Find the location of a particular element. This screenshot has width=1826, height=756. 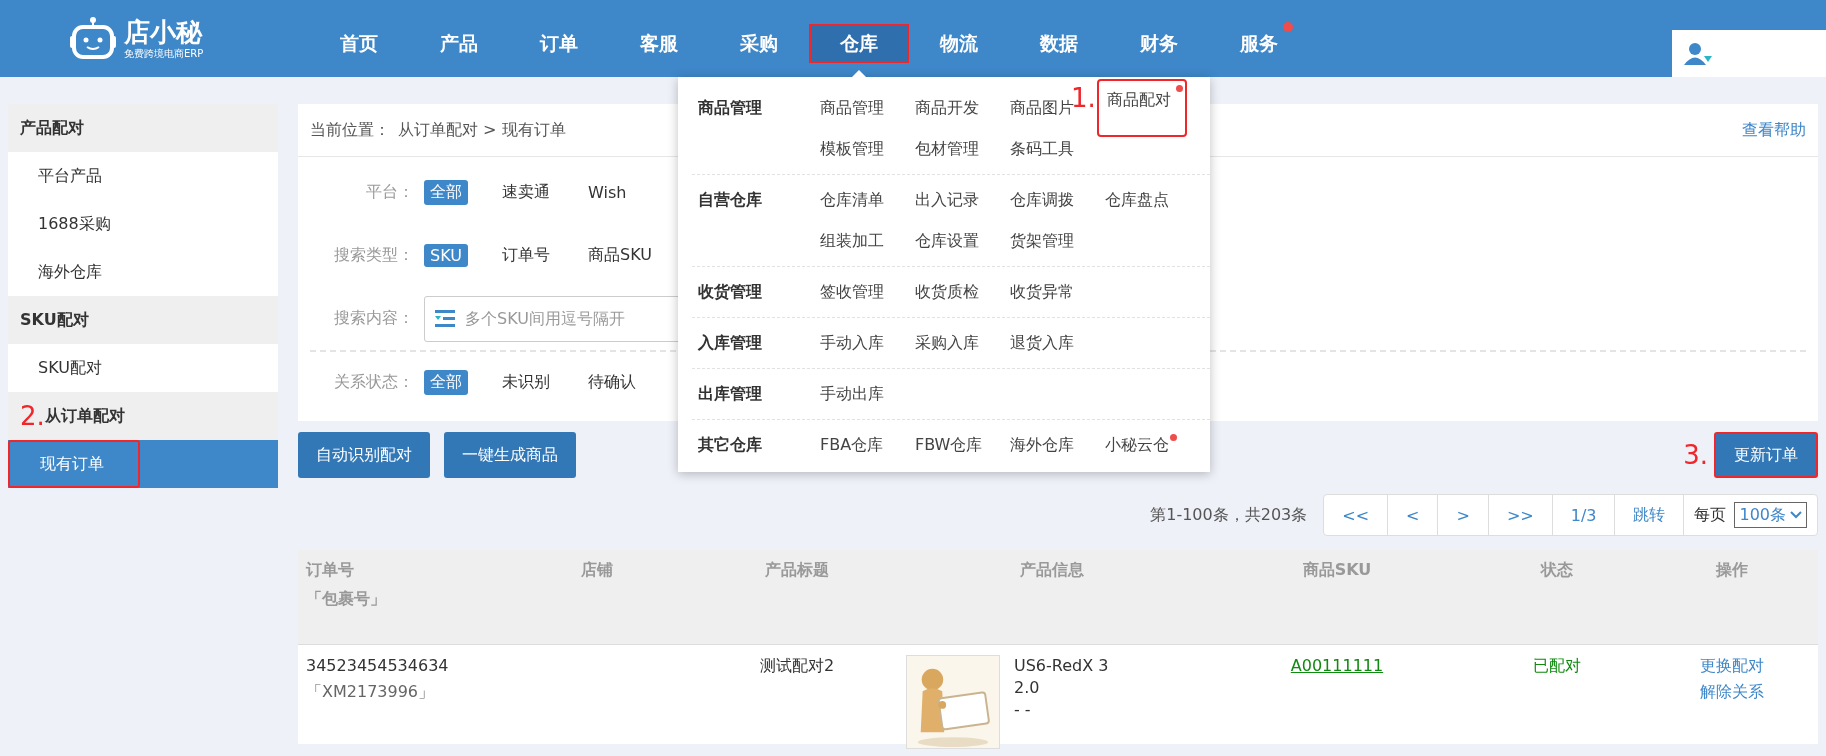

menu-section-title: 自营仓库 is located at coordinates (730, 200).